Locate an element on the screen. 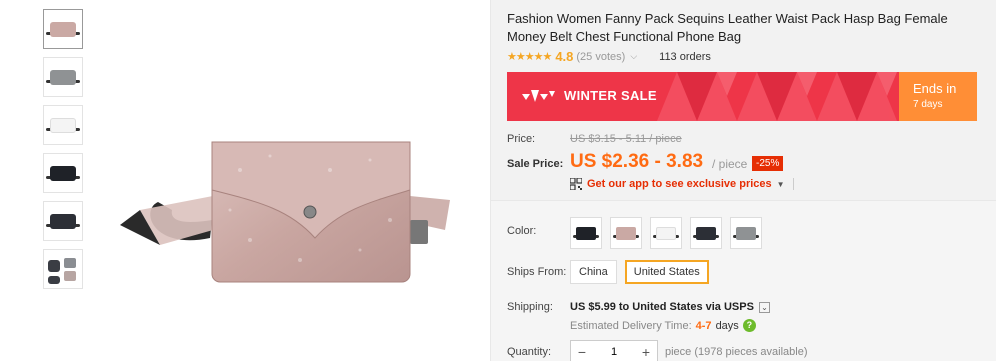 This screenshot has height=361, width=996. app-promo-text: Get our app to see exclusive prices is located at coordinates (679, 184).